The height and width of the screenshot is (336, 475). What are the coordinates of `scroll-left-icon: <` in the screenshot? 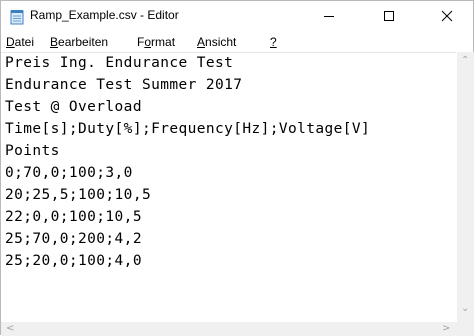 It's located at (10, 329).